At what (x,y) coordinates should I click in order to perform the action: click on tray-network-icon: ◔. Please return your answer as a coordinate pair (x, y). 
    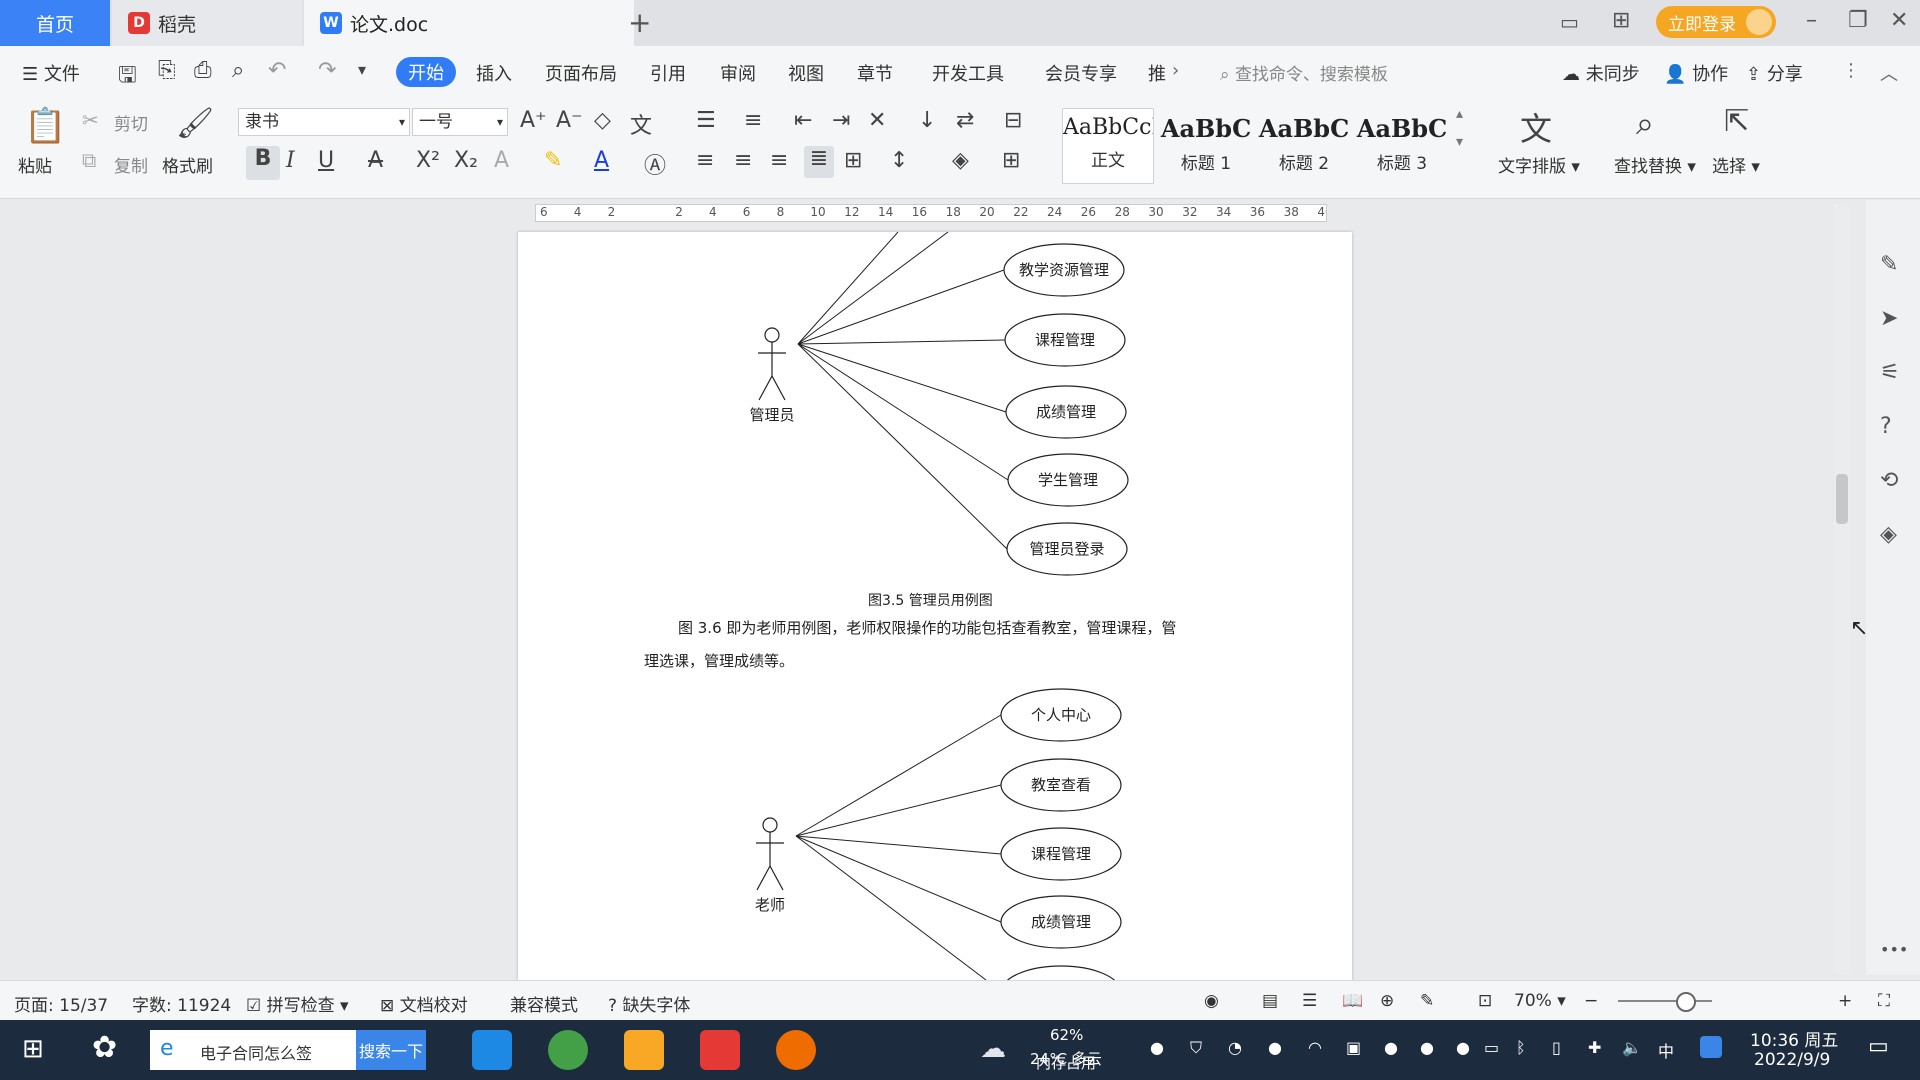
    Looking at the image, I should click on (1235, 1047).